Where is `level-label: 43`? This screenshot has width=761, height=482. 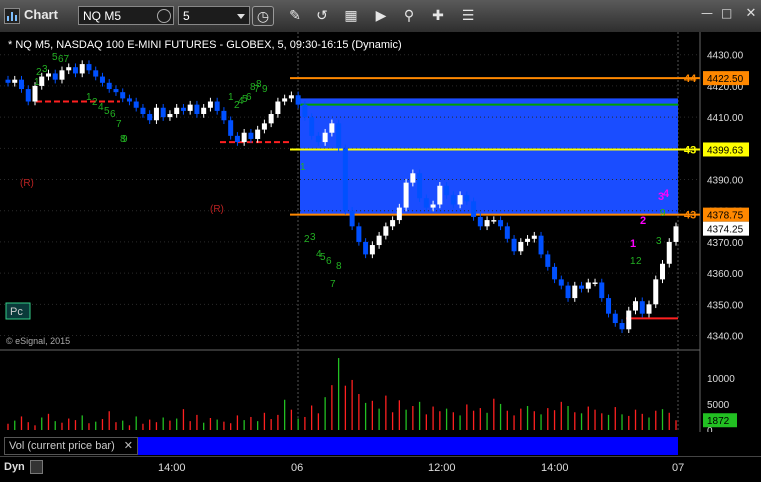 level-label: 43 is located at coordinates (690, 216).